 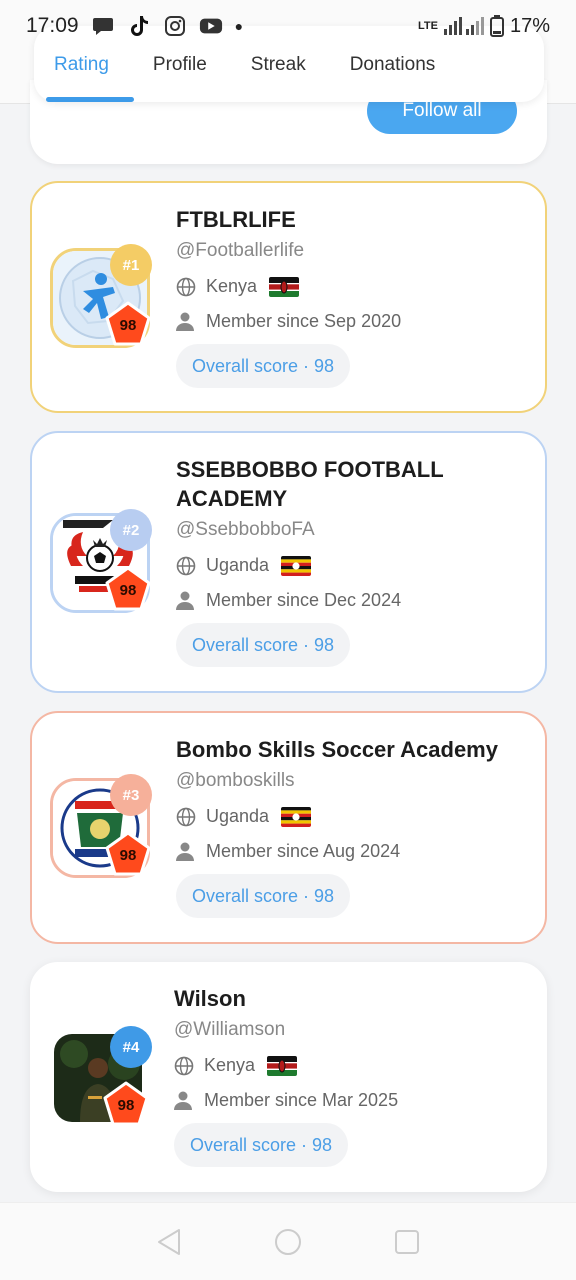 What do you see at coordinates (304, 600) in the screenshot?
I see `member-since: Member since Dec 2024` at bounding box center [304, 600].